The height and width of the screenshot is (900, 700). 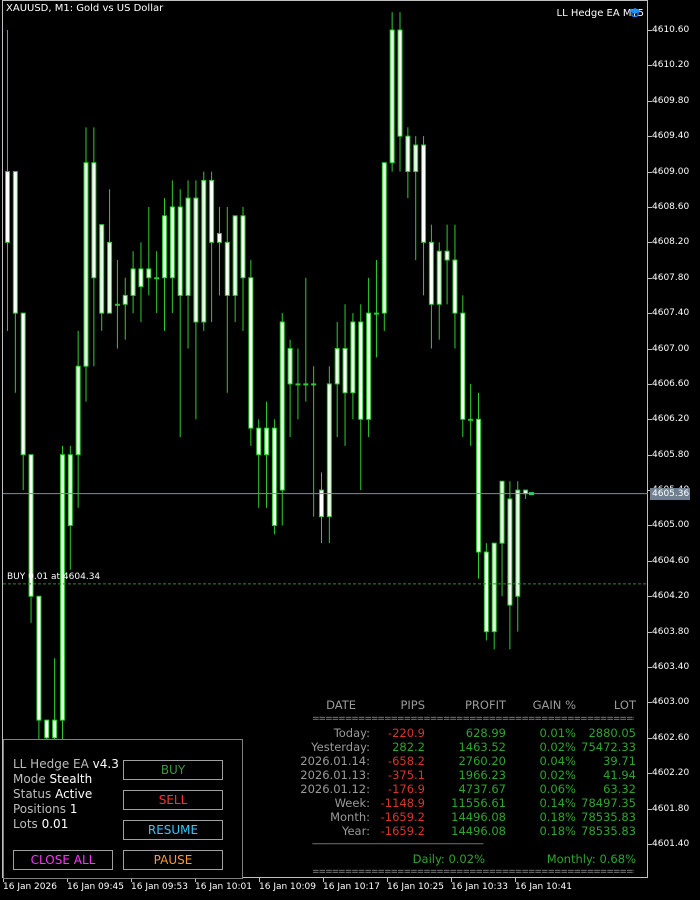 What do you see at coordinates (173, 800) in the screenshot?
I see `sell-button: SELL` at bounding box center [173, 800].